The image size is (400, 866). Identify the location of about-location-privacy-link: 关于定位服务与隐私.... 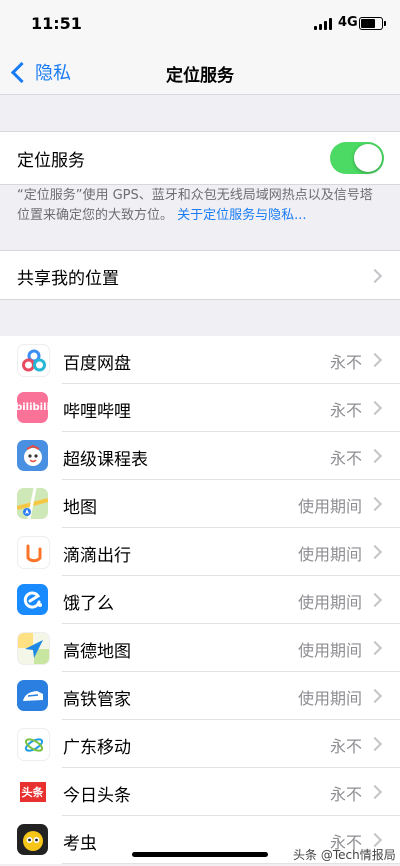
(241, 215).